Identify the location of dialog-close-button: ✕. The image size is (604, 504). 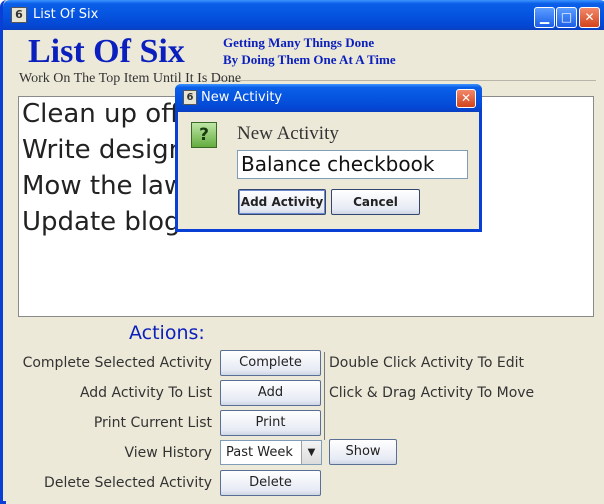
(466, 98).